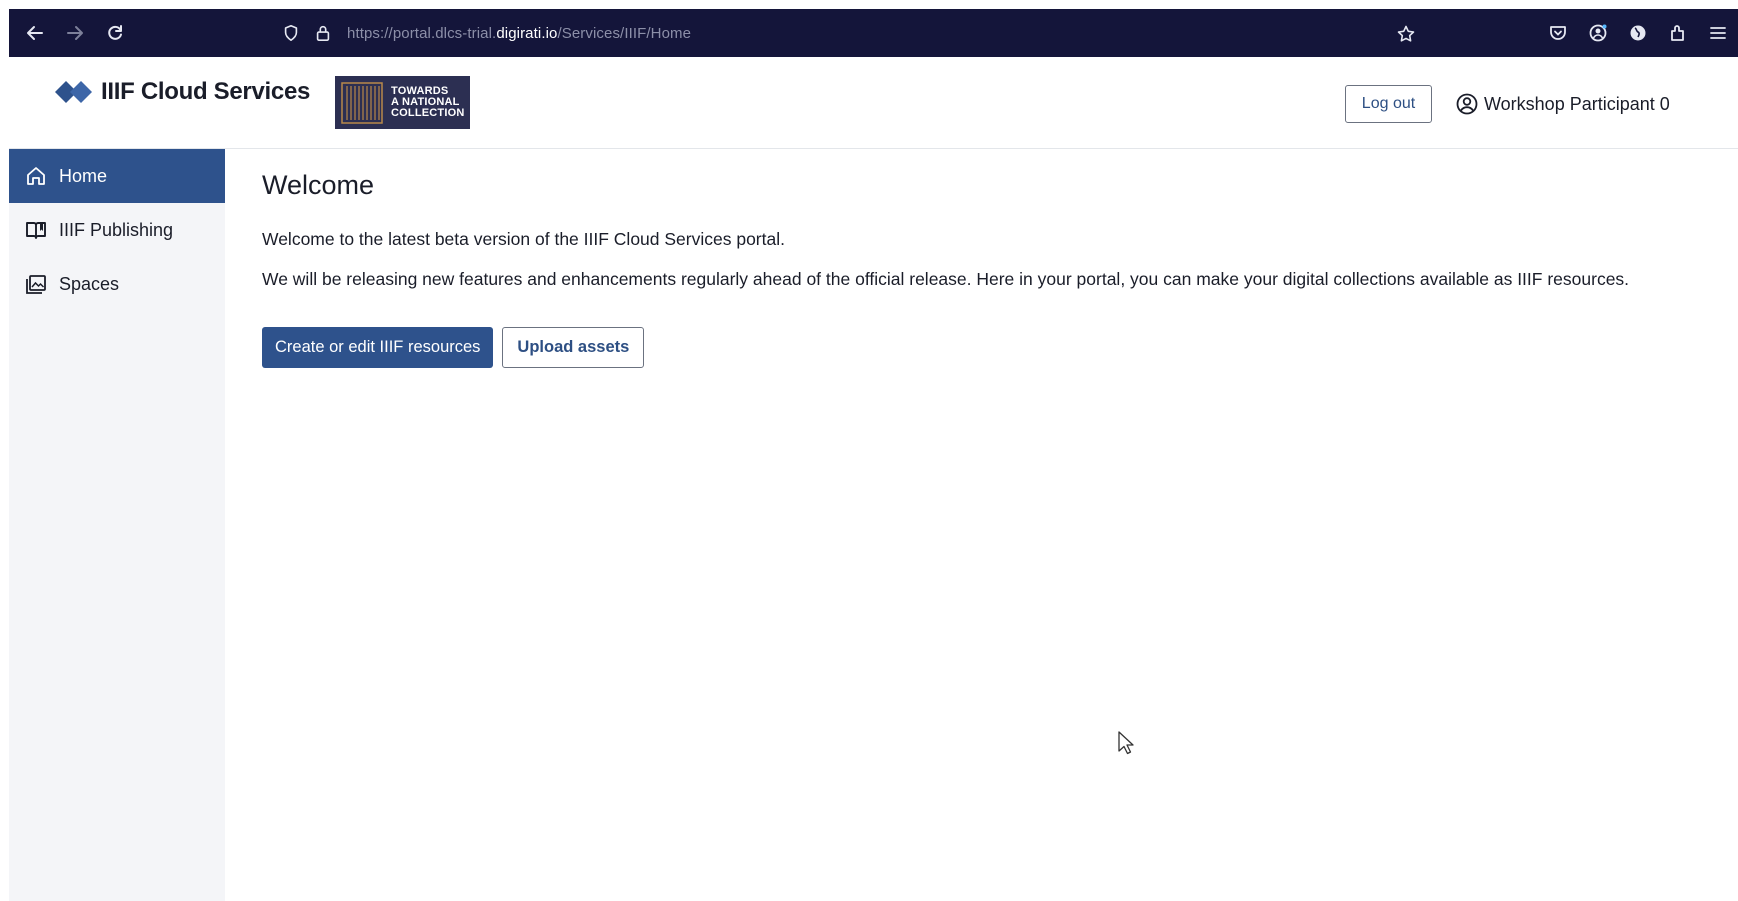  I want to click on menu-button, so click(1718, 33).